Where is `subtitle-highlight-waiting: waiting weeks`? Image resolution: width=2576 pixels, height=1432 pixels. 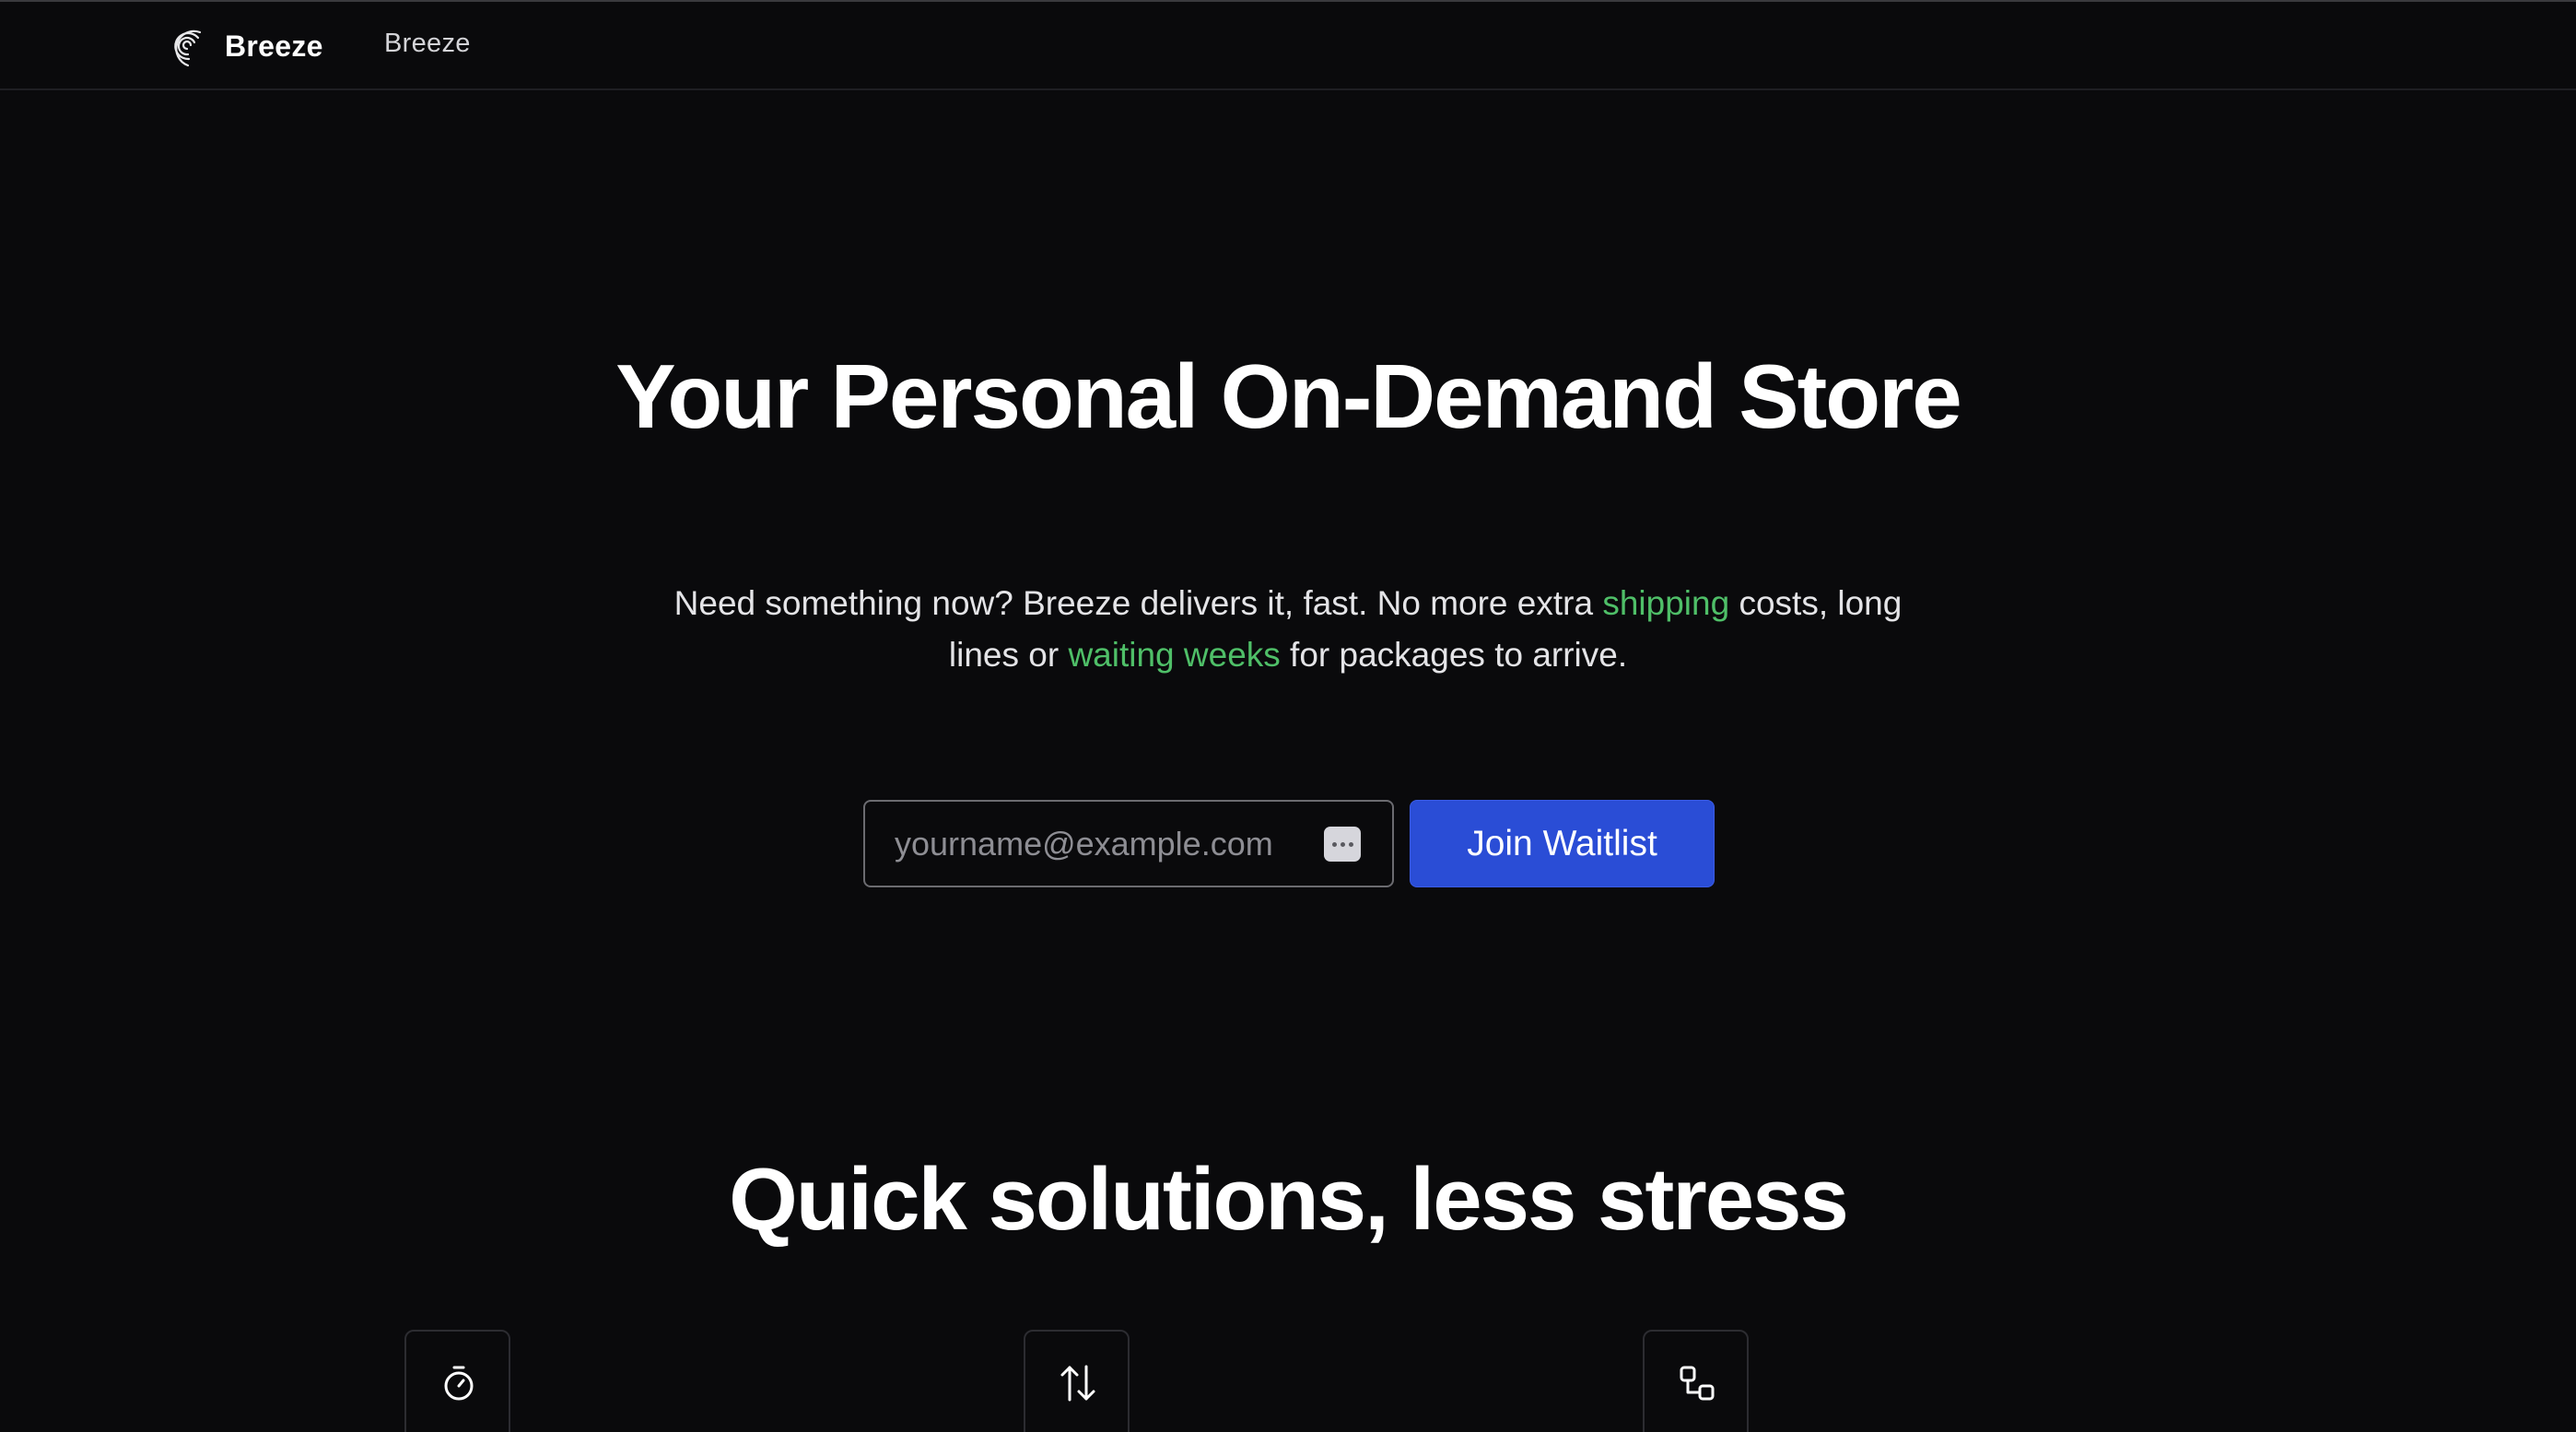
subtitle-highlight-waiting: waiting weeks is located at coordinates (1174, 655).